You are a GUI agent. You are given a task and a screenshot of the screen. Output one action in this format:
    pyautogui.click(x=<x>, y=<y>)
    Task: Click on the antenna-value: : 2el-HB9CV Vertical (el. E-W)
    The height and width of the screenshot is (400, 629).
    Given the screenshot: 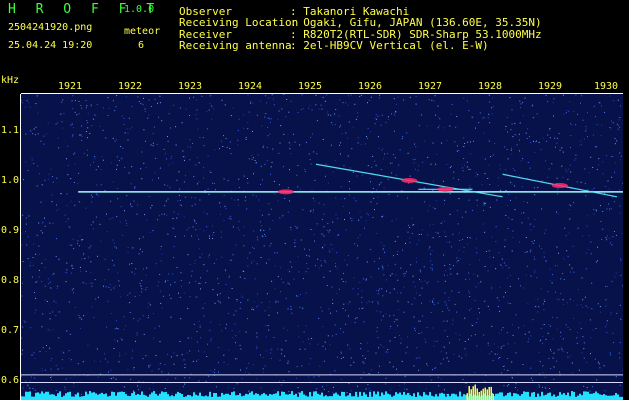 What is the action you would take?
    pyautogui.click(x=389, y=45)
    